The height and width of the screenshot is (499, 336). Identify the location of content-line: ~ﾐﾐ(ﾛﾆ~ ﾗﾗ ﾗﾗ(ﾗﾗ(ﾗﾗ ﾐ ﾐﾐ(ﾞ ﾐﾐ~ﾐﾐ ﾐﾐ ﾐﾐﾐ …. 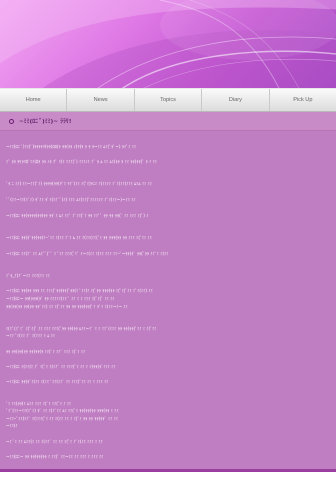
(55, 456).